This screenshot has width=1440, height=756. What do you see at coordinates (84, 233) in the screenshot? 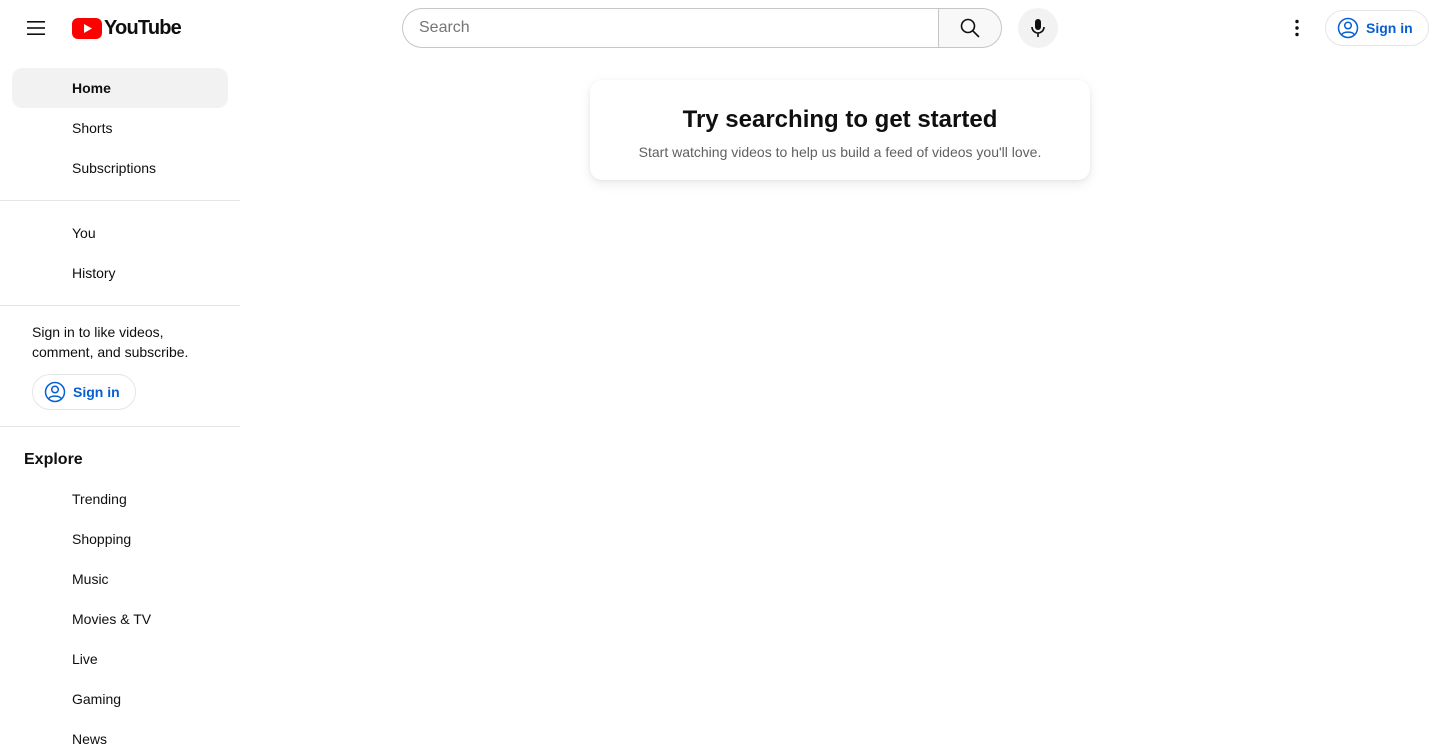
I see `sidebar-item-label: You` at bounding box center [84, 233].